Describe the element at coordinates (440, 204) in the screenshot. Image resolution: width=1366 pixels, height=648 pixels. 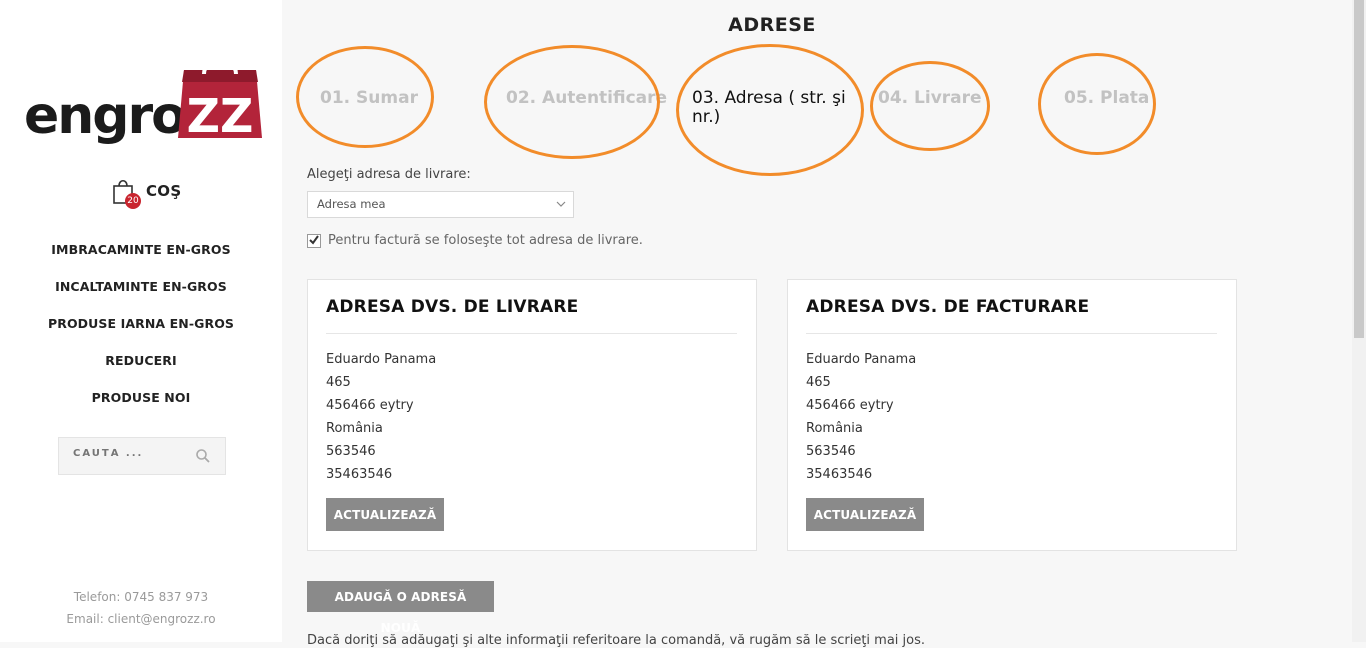
I see `address-select: Adresa mea` at that location.